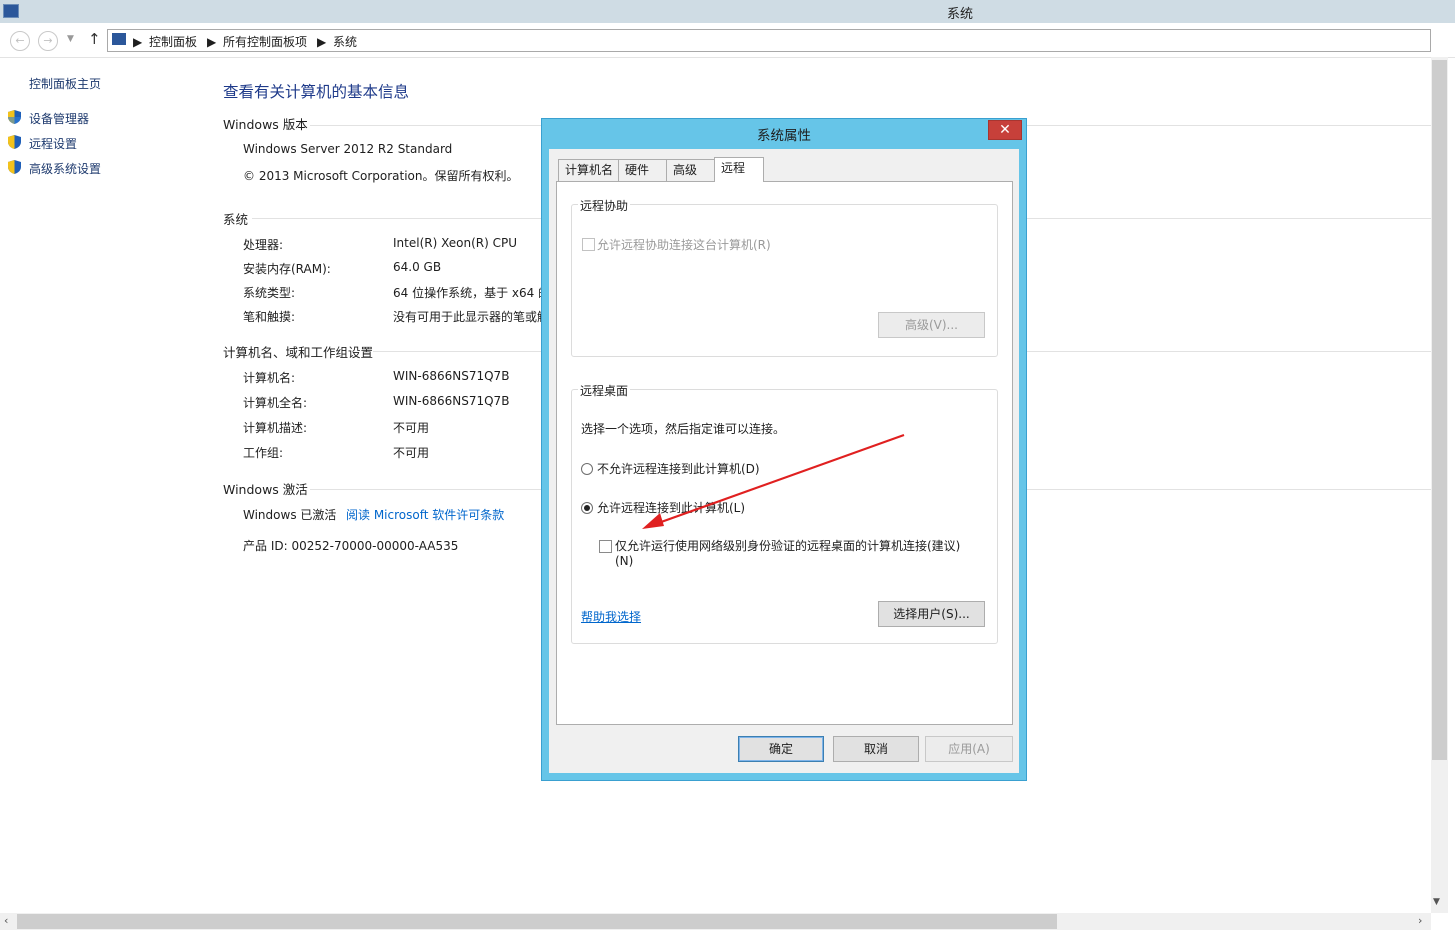 Image resolution: width=1455 pixels, height=938 pixels. I want to click on system-type-label: 系统类型:, so click(269, 293).